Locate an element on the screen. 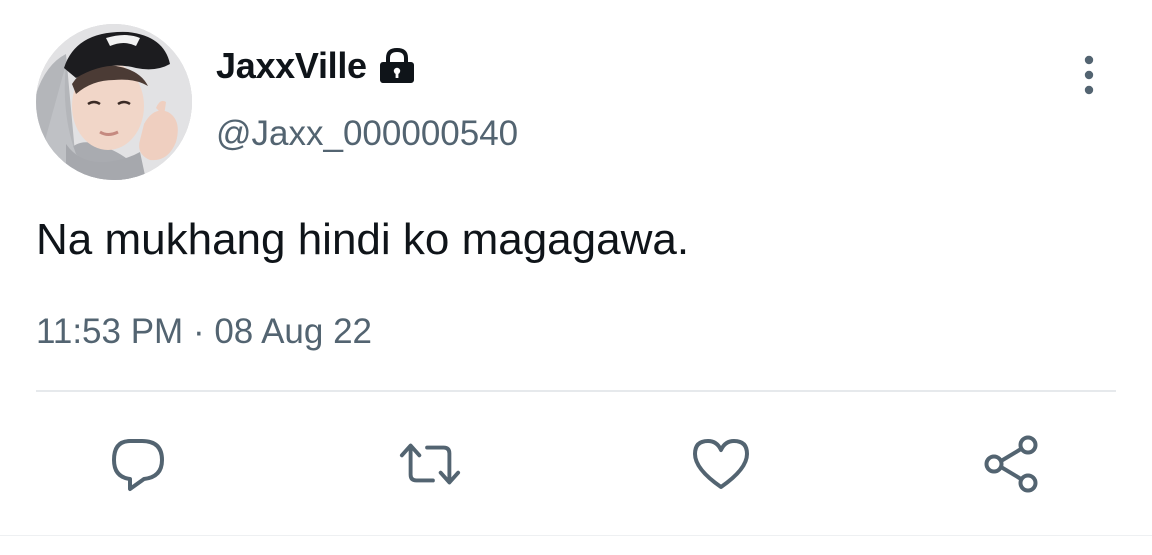 The image size is (1152, 555). lock-icon is located at coordinates (397, 66).